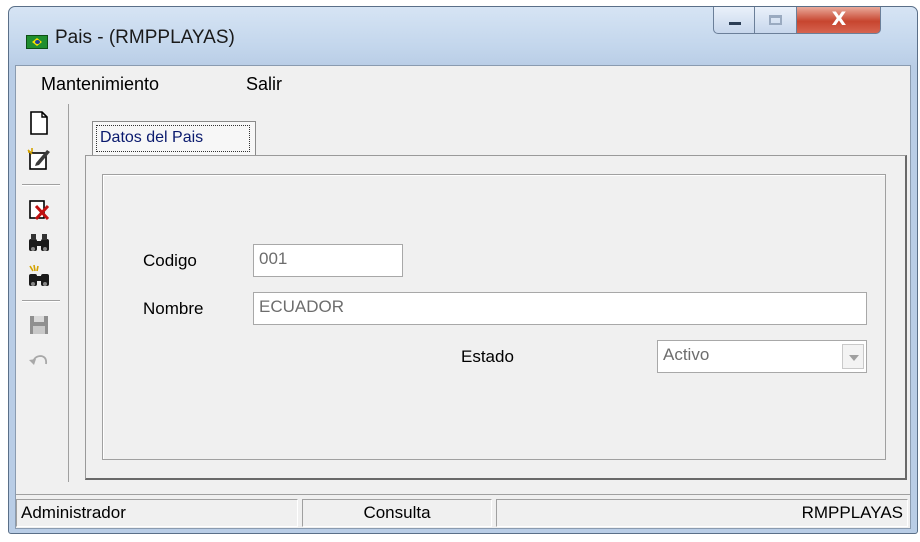 This screenshot has width=920, height=542. I want to click on menu-salir: Salir, so click(264, 84).